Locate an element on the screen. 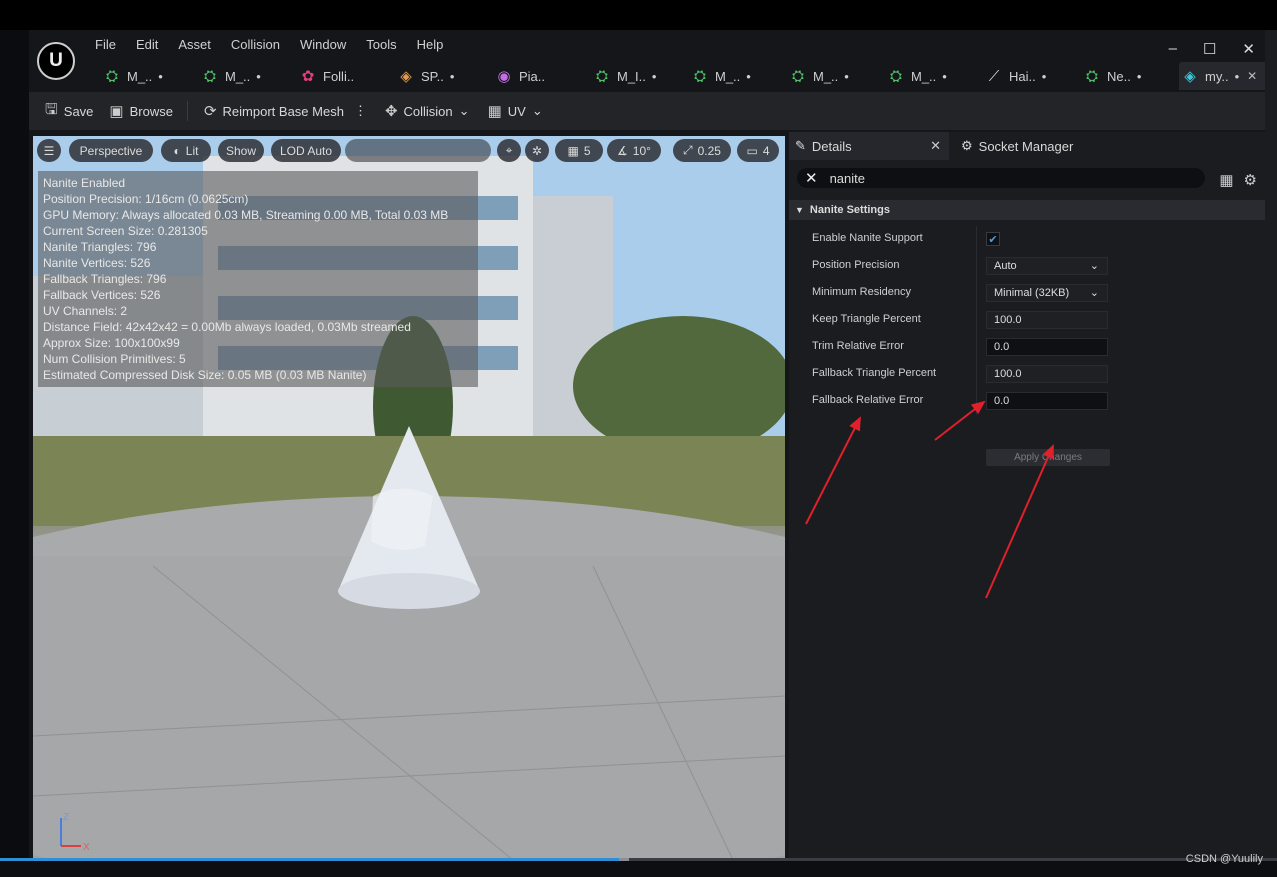  menu-tools: Tools is located at coordinates (381, 44).